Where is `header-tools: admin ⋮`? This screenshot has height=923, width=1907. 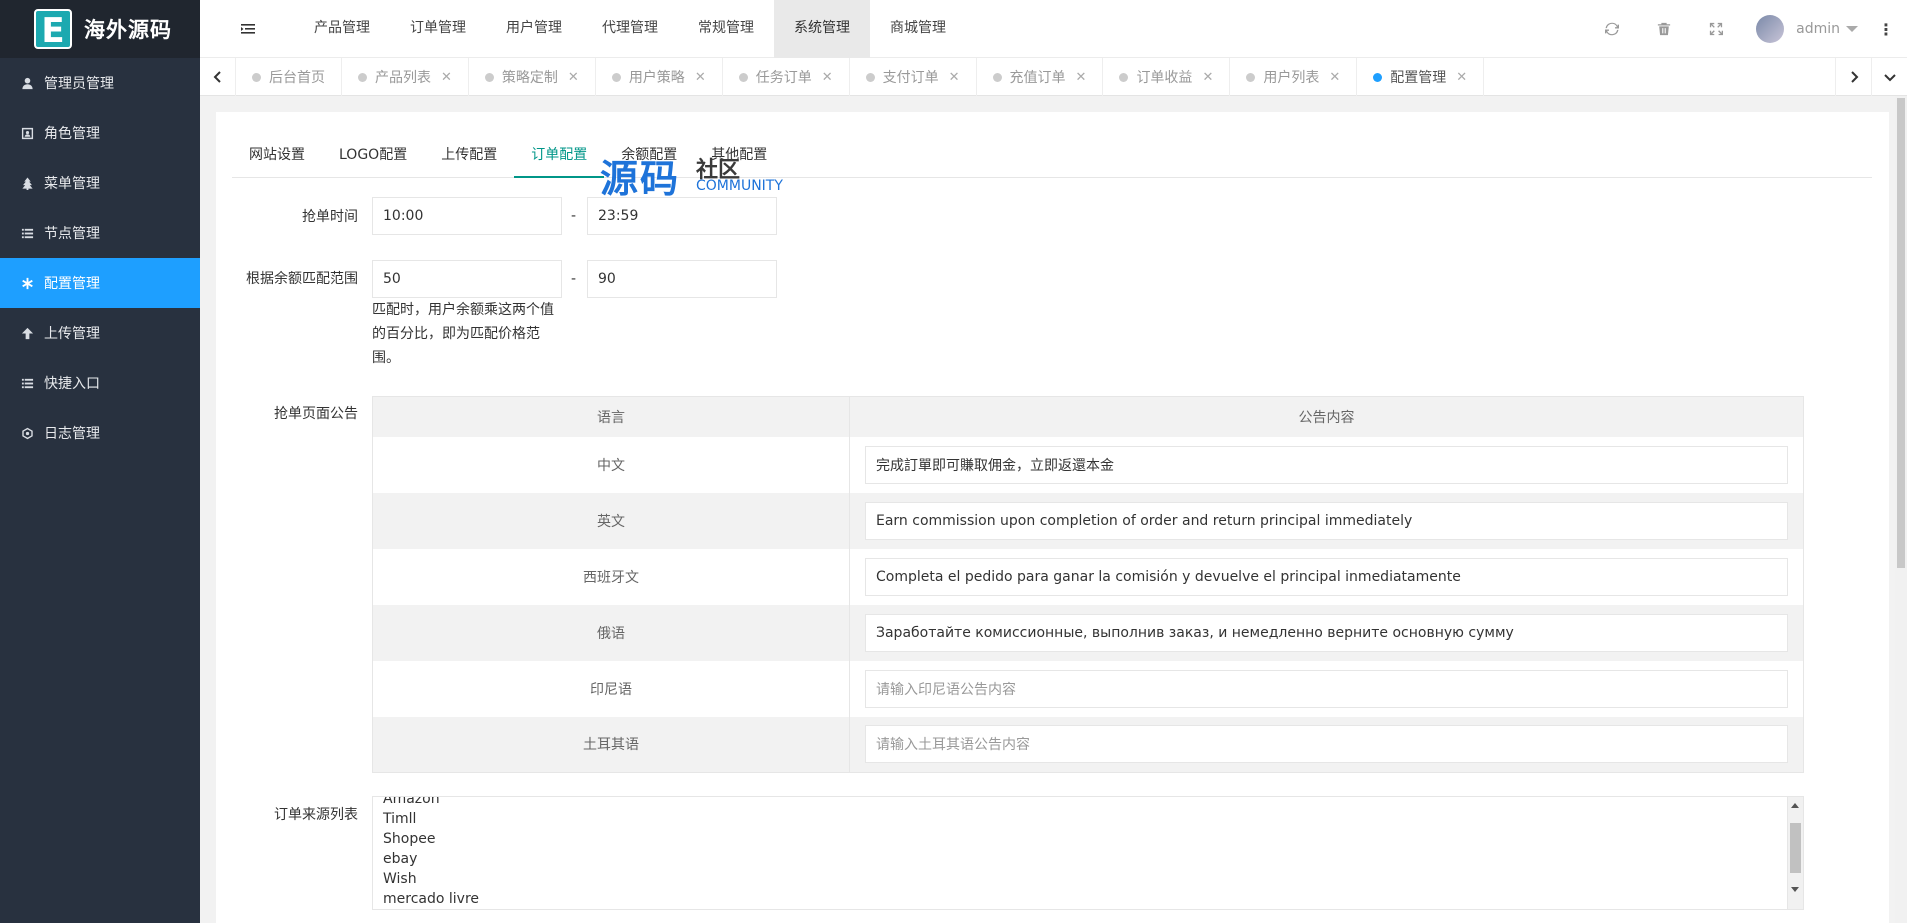 header-tools: admin ⋮ is located at coordinates (1746, 29).